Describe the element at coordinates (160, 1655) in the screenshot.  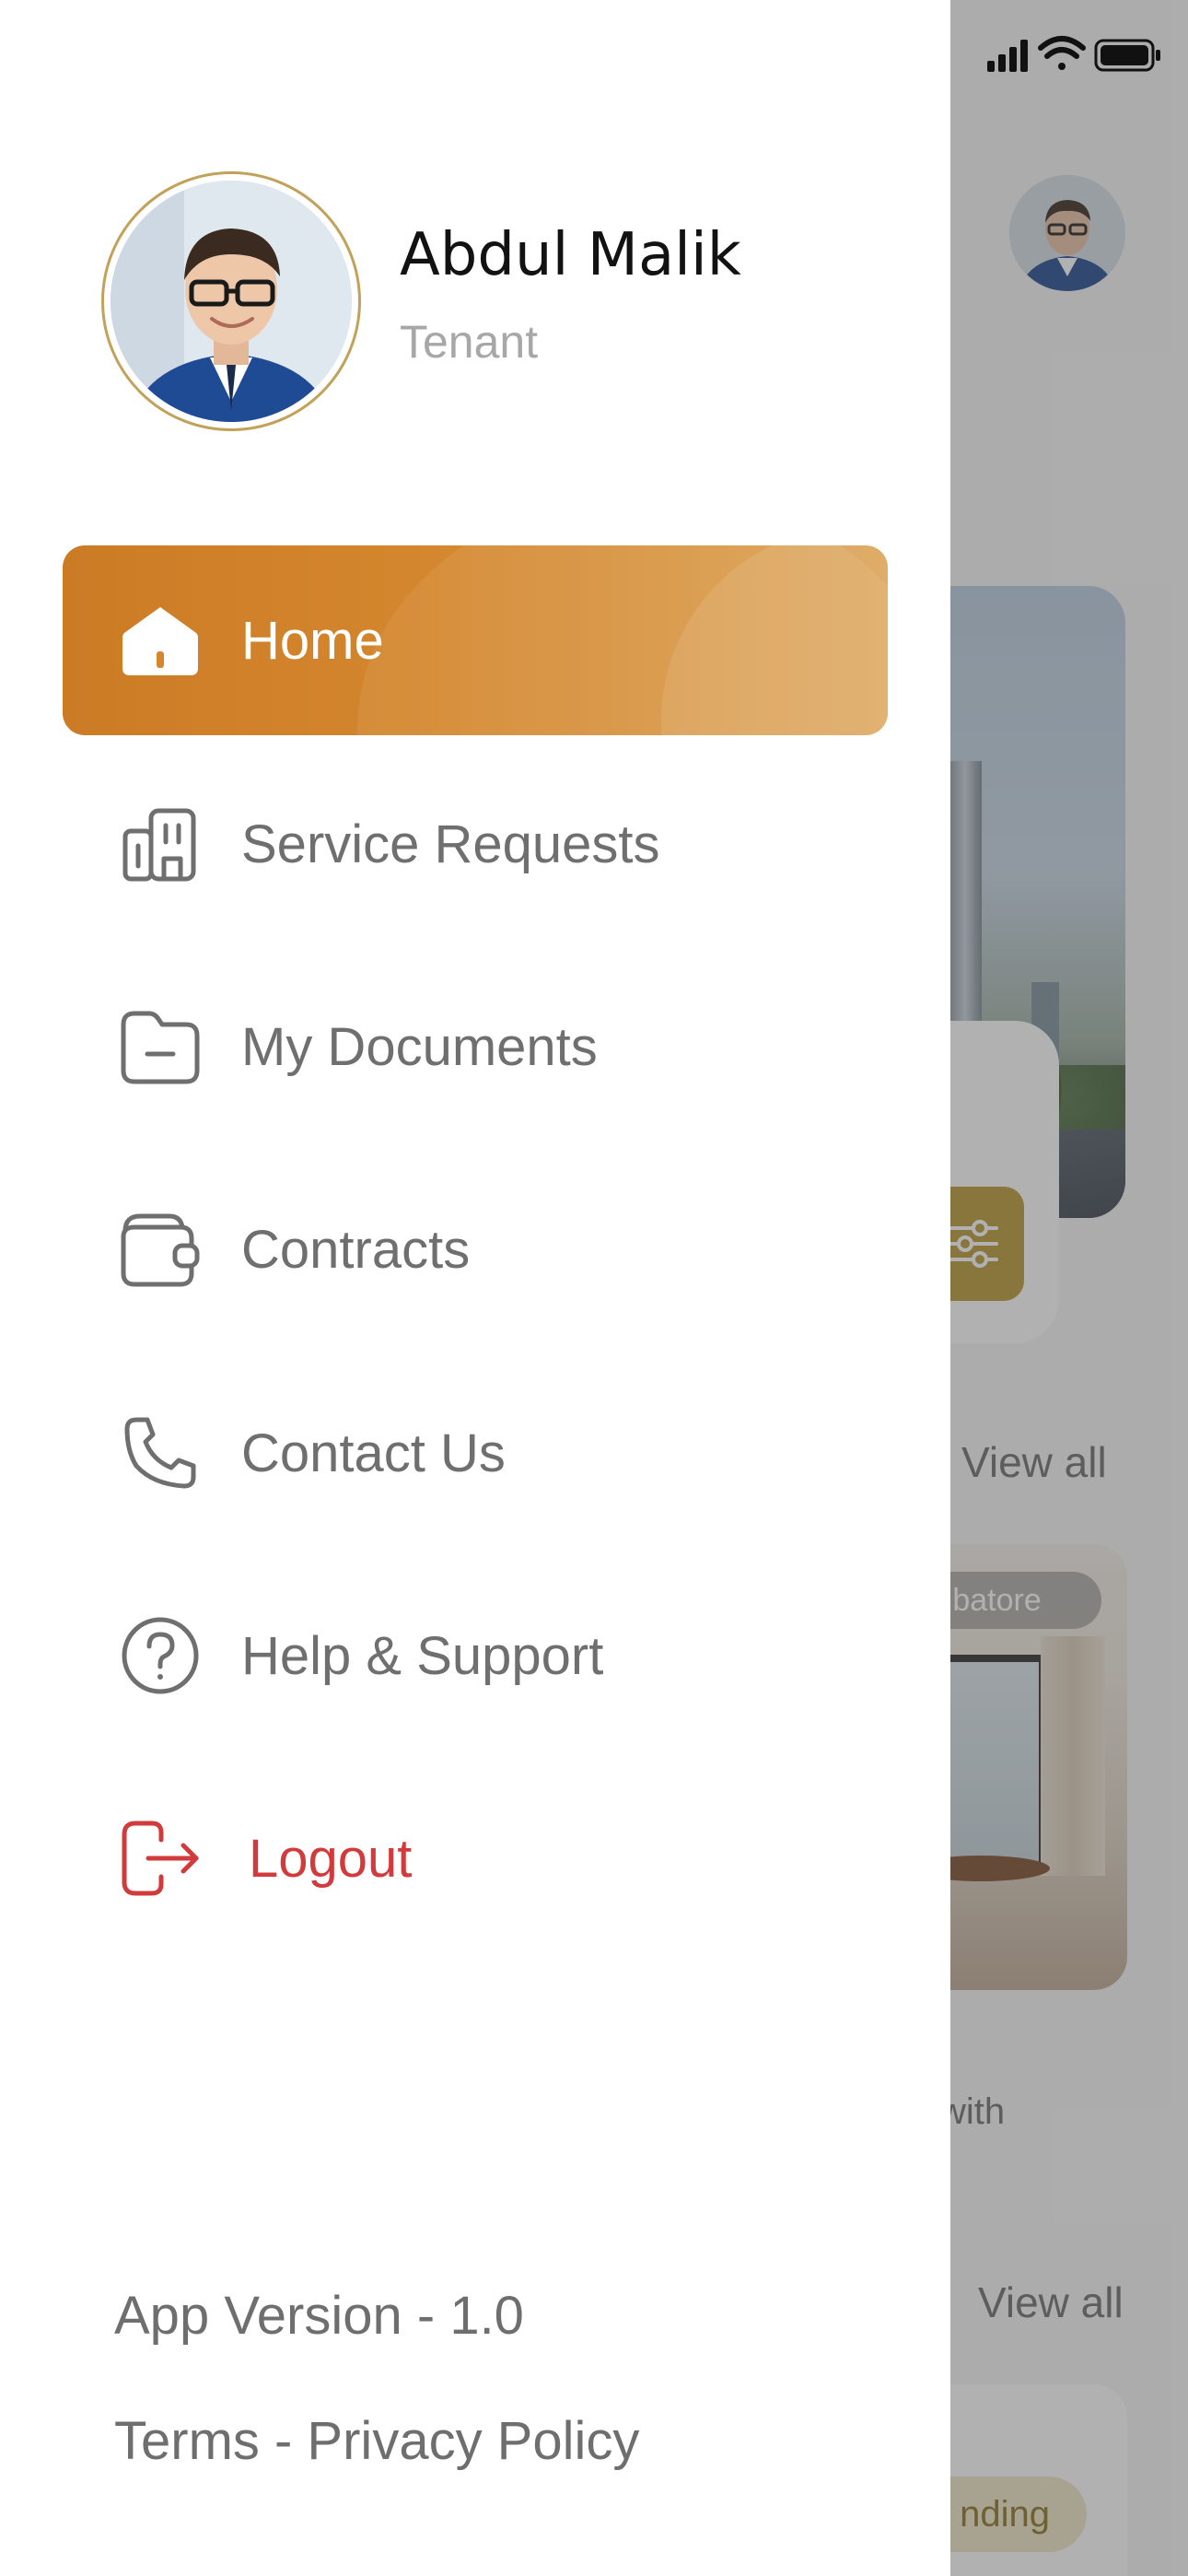
I see `help-circle-icon` at that location.